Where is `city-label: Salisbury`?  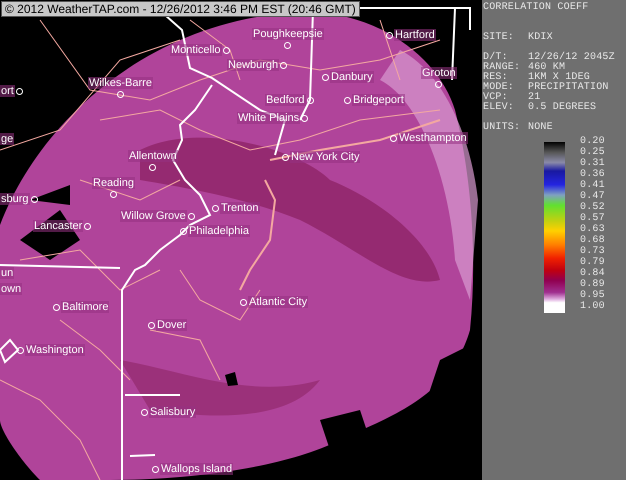 city-label: Salisbury is located at coordinates (172, 412).